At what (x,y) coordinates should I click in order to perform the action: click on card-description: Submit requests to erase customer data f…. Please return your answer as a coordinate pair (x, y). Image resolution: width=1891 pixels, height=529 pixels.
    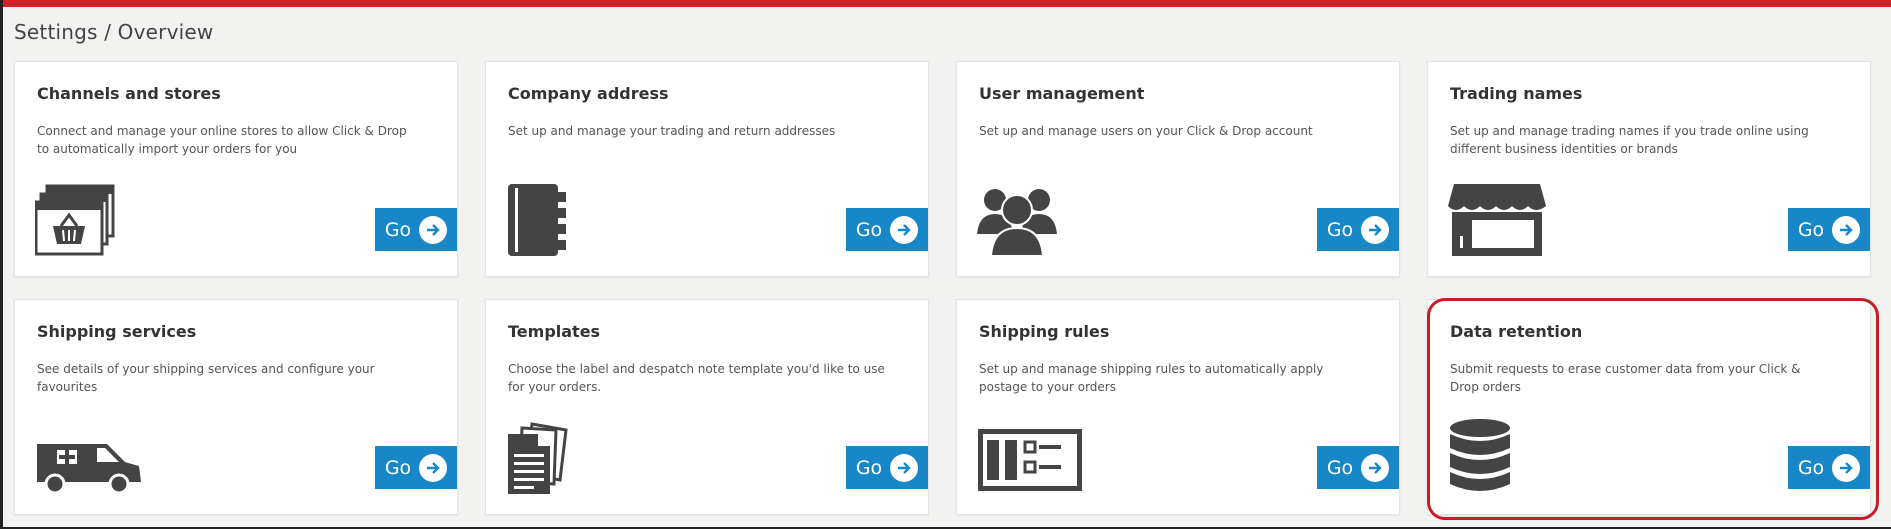
    Looking at the image, I should click on (1625, 378).